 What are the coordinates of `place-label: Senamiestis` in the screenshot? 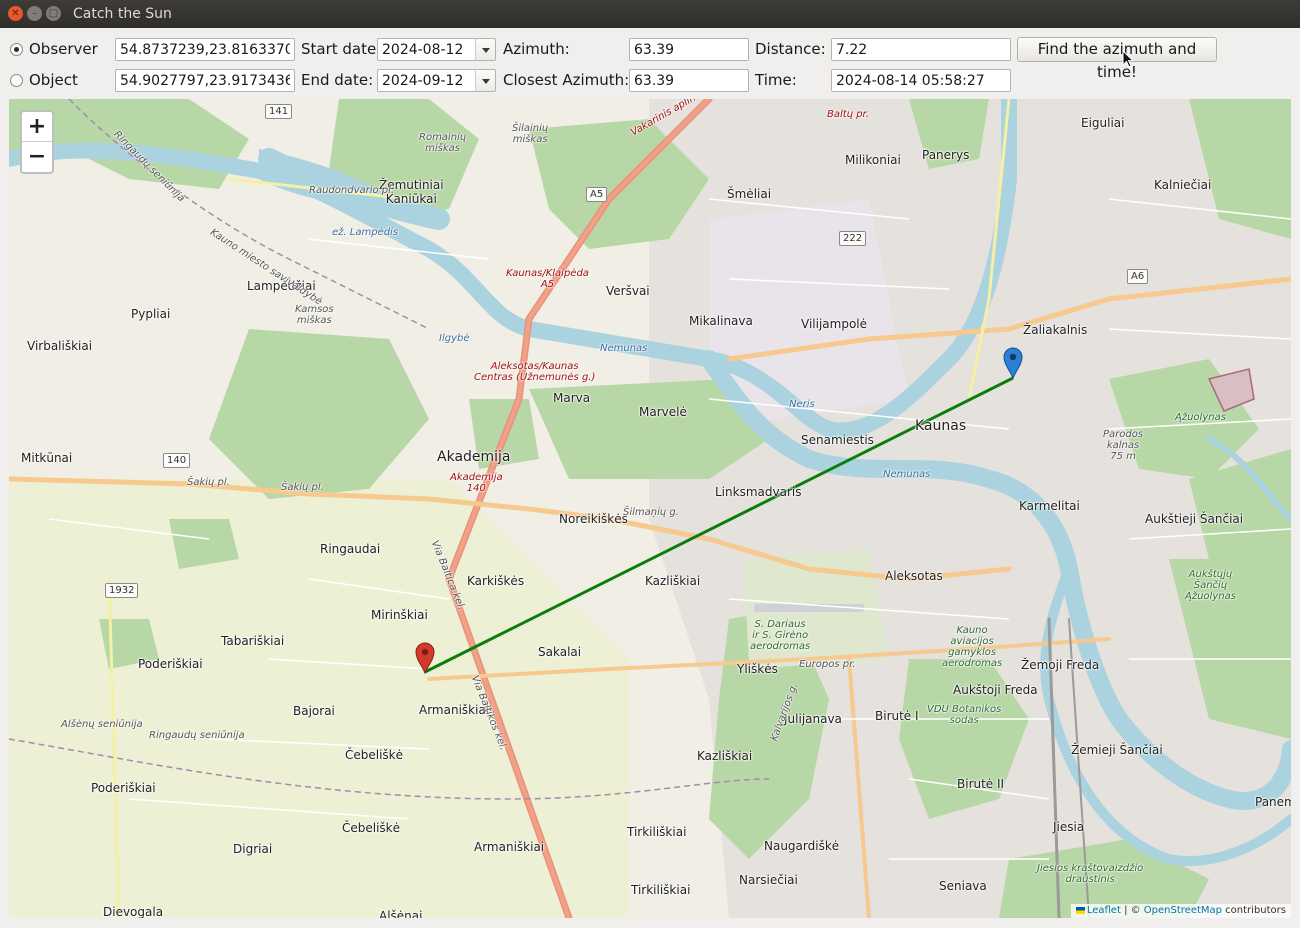 It's located at (837, 440).